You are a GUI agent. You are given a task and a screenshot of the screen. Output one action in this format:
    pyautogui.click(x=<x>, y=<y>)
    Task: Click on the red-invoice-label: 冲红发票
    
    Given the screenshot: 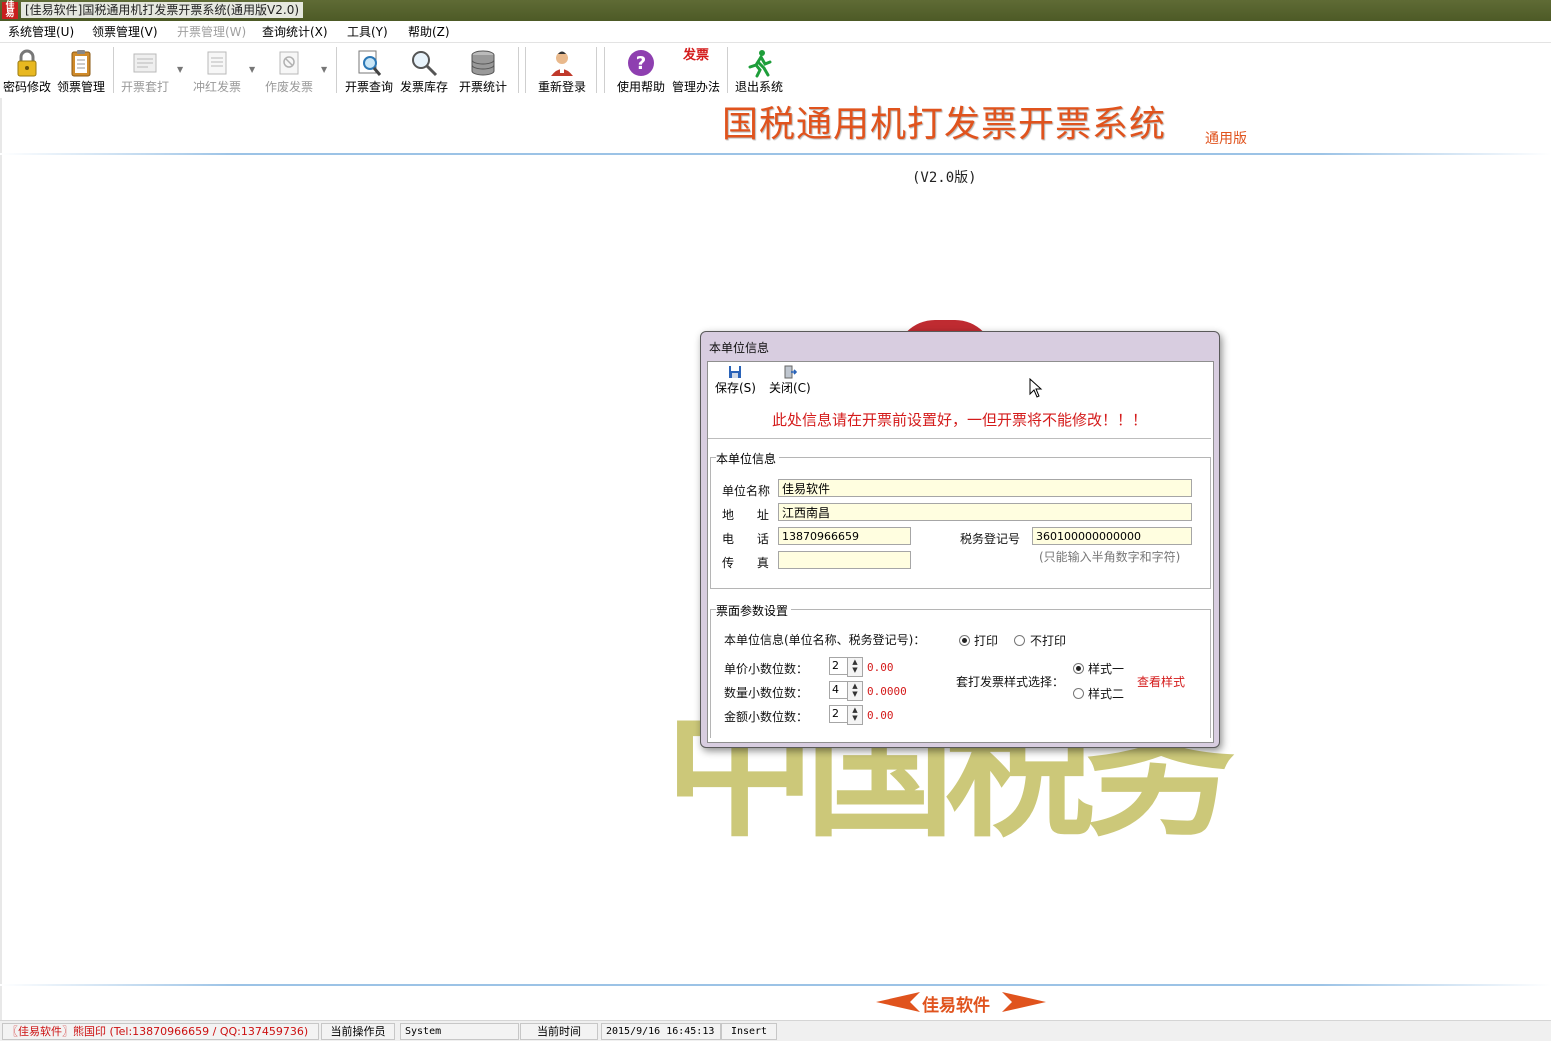 What is the action you would take?
    pyautogui.click(x=216, y=87)
    